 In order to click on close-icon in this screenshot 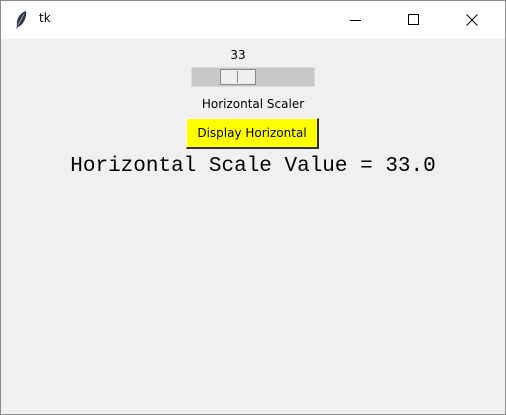, I will do `click(472, 20)`.